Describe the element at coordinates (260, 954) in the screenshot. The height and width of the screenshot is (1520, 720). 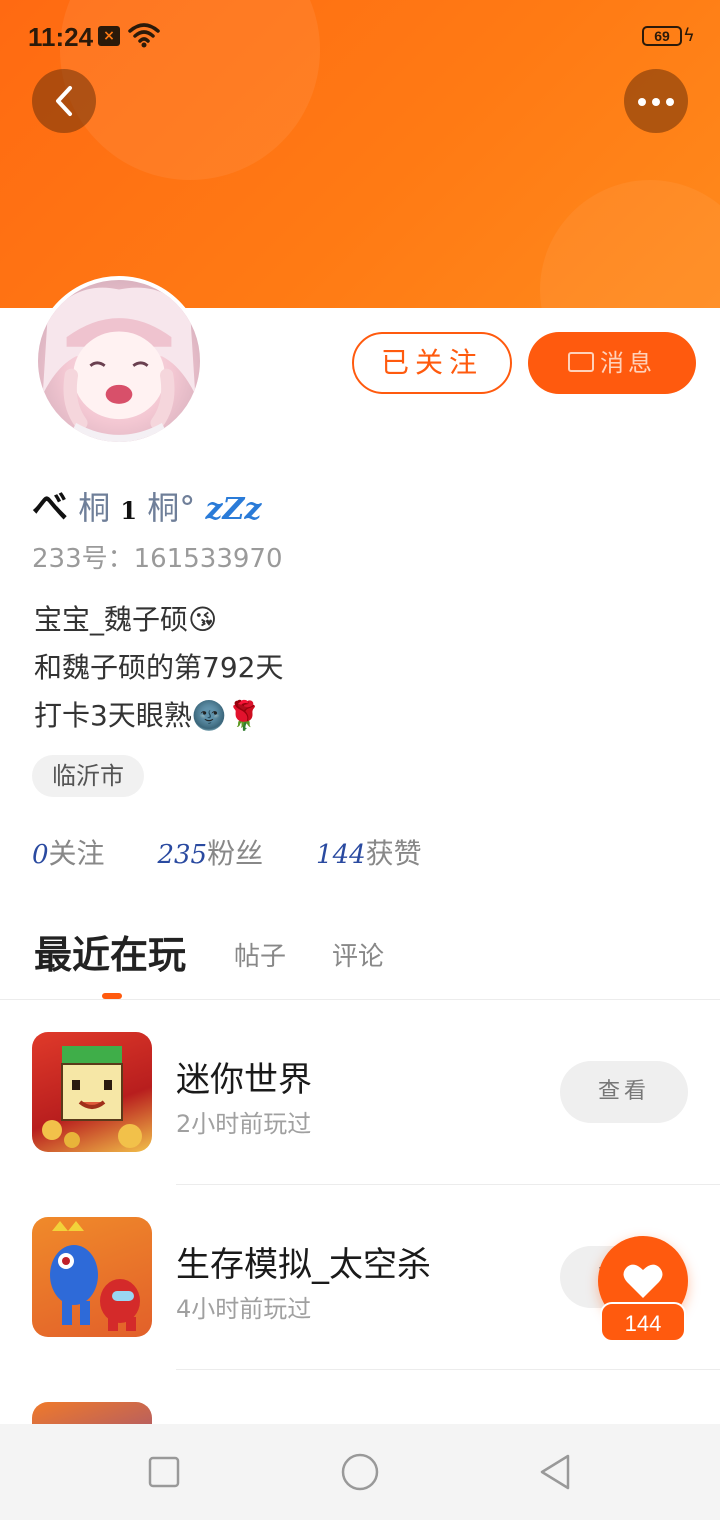
I see `tab-posts: 帖子` at that location.